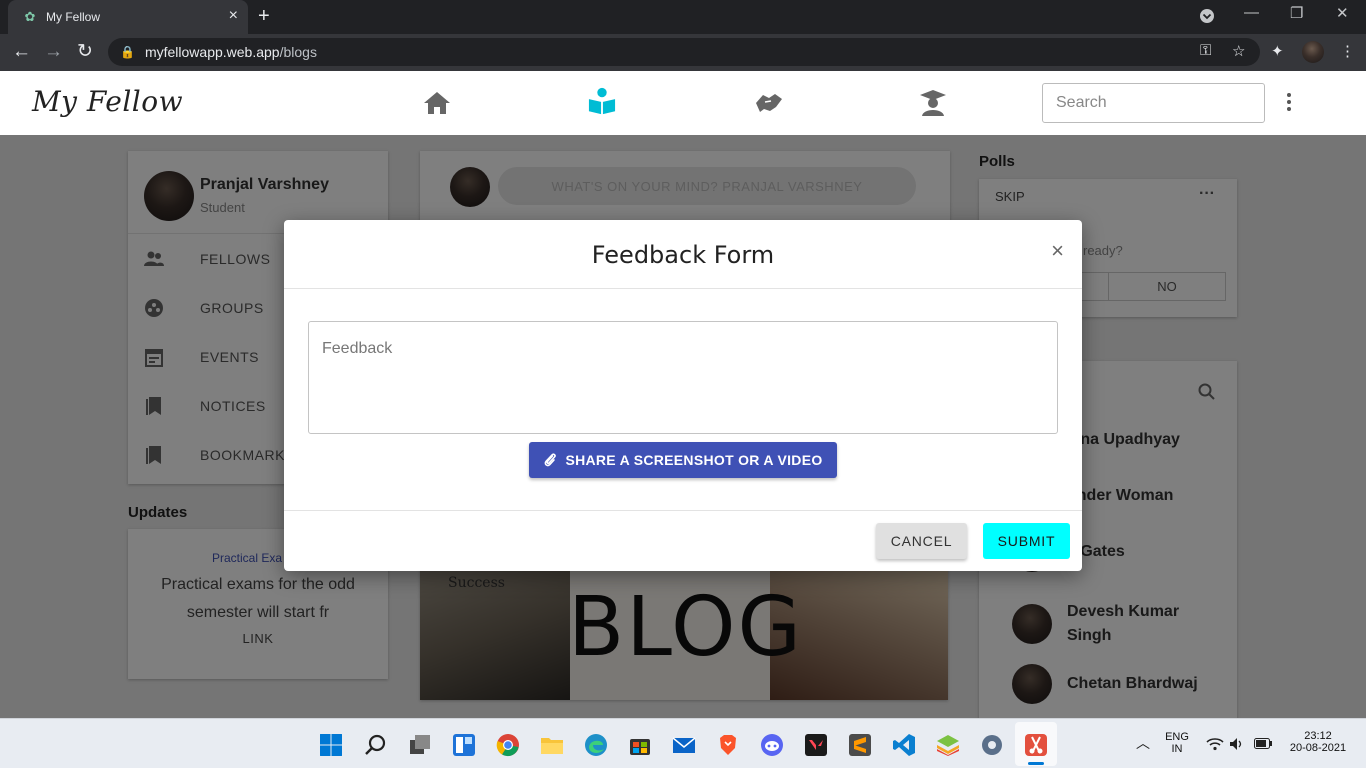  Describe the element at coordinates (728, 745) in the screenshot. I see `brave-icon` at that location.